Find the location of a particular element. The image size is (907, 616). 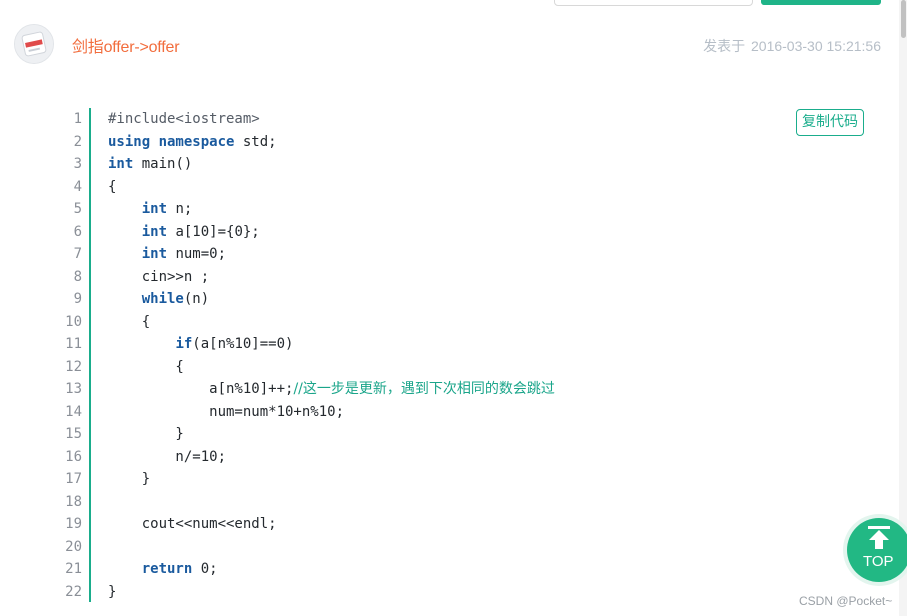

code-line: if(a[n%10]==0) is located at coordinates (331, 344).